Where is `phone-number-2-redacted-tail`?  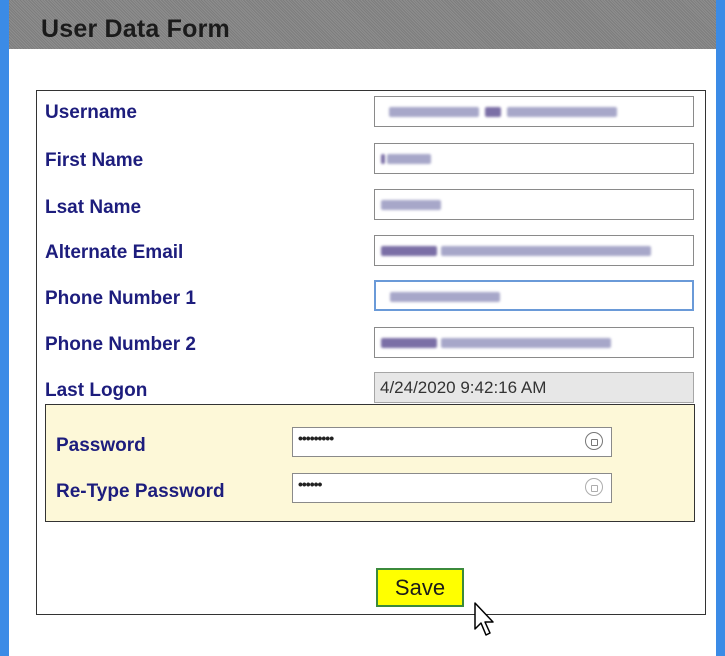 phone-number-2-redacted-tail is located at coordinates (526, 343).